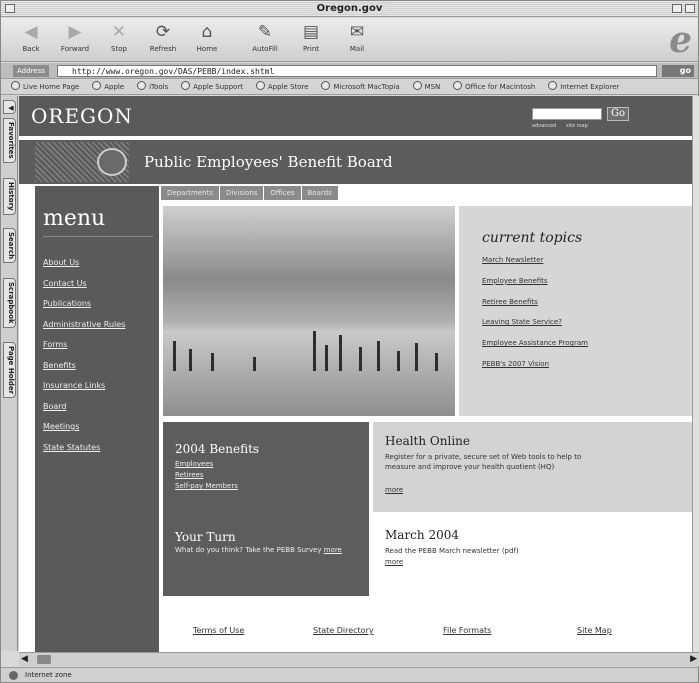 The height and width of the screenshot is (683, 699). Describe the element at coordinates (535, 287) in the screenshot. I see `topic-link: Employee Benefits` at that location.